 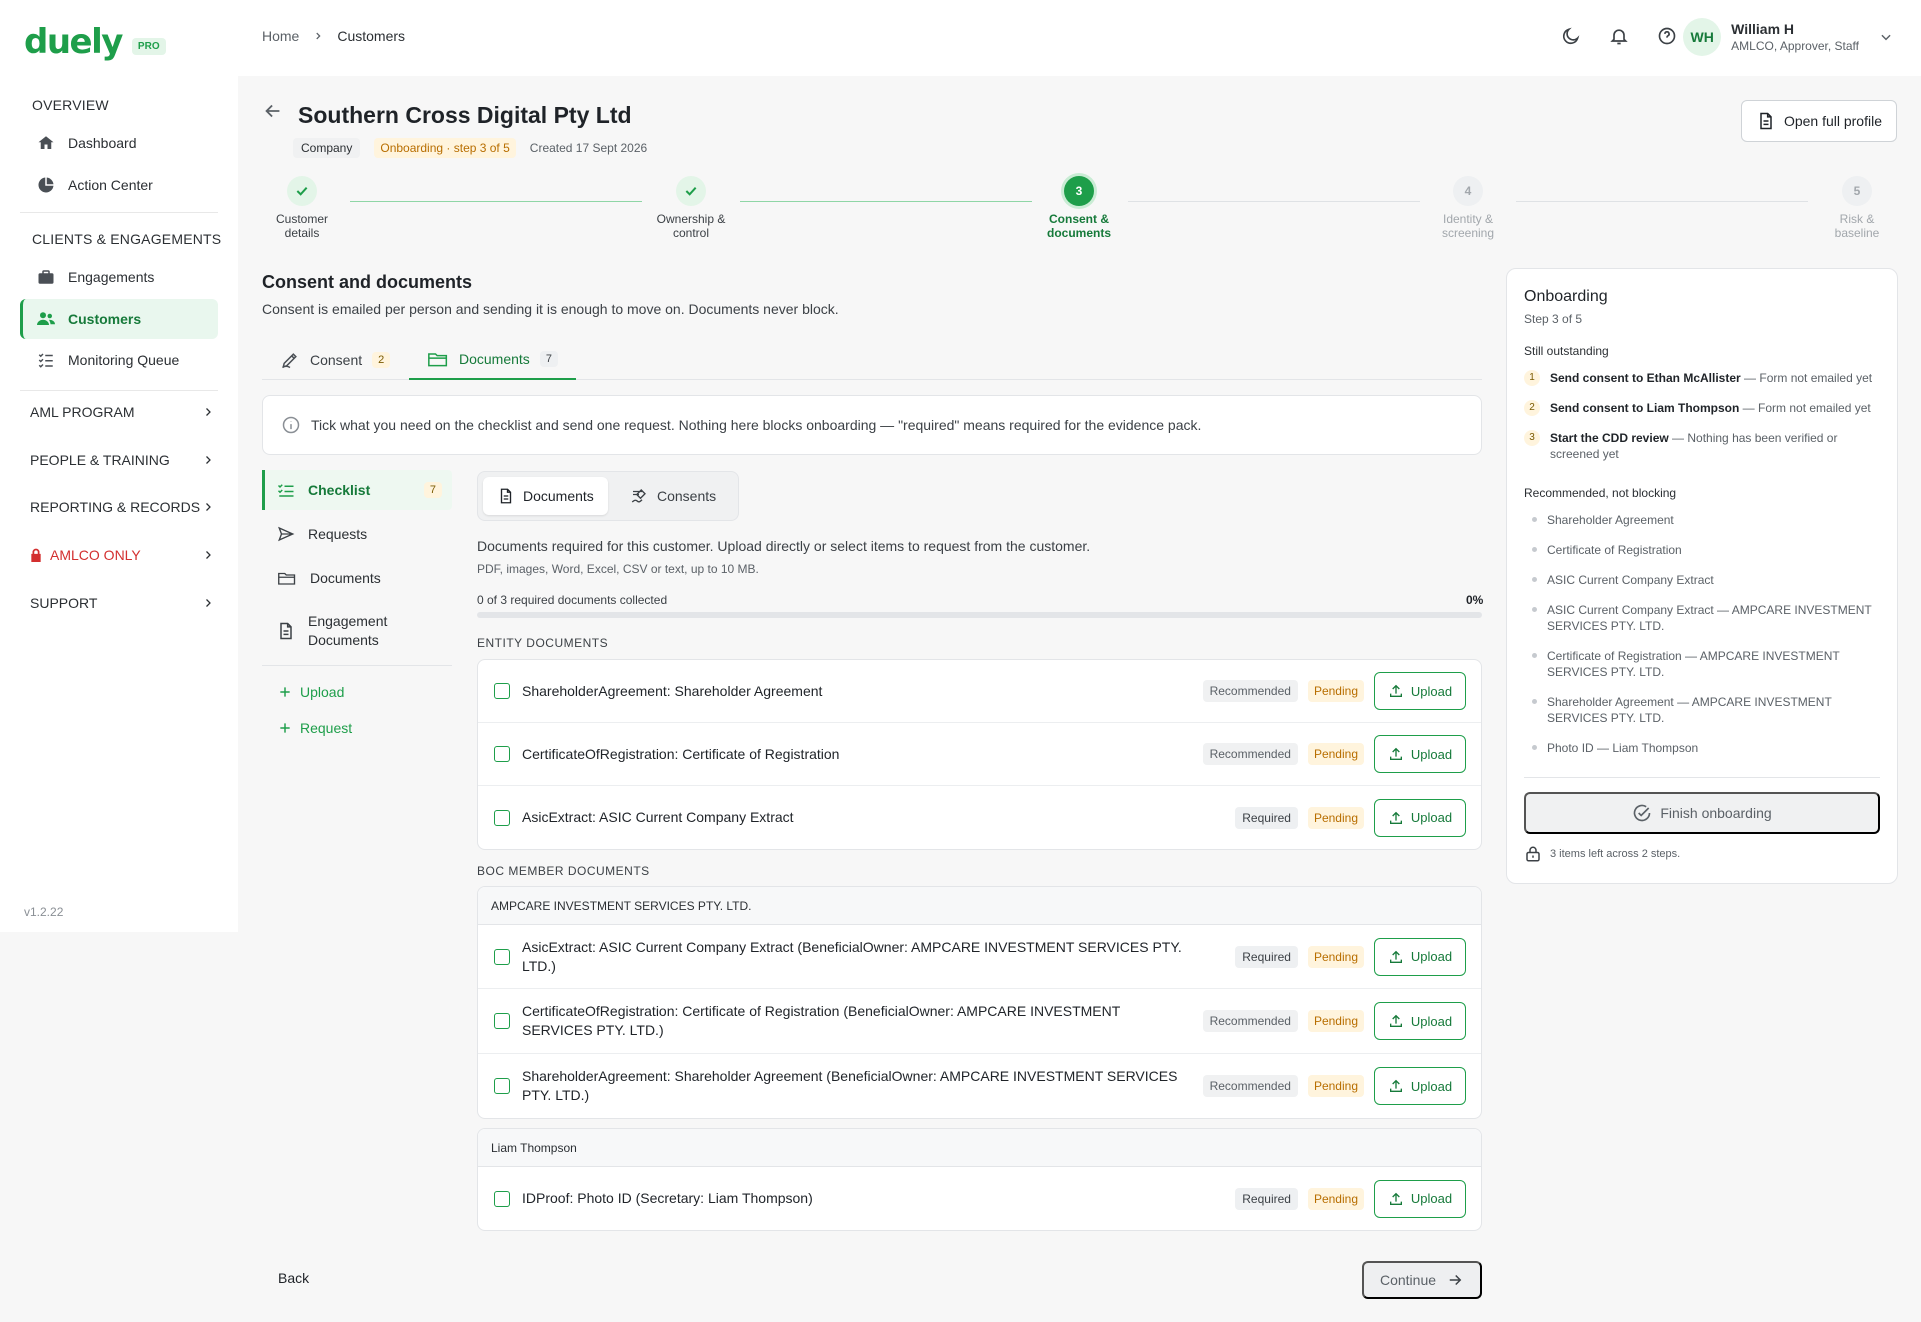 I want to click on step-identity-screening: 4 Identity & screening, so click(x=1468, y=208).